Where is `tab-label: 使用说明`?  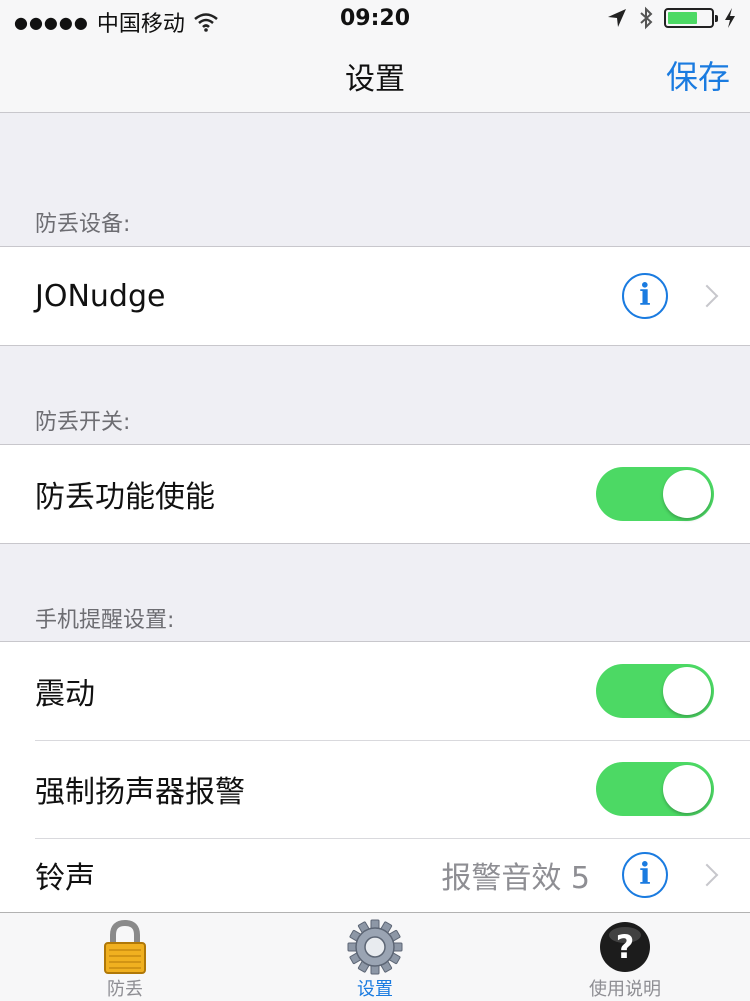
tab-label: 使用说明 is located at coordinates (625, 989).